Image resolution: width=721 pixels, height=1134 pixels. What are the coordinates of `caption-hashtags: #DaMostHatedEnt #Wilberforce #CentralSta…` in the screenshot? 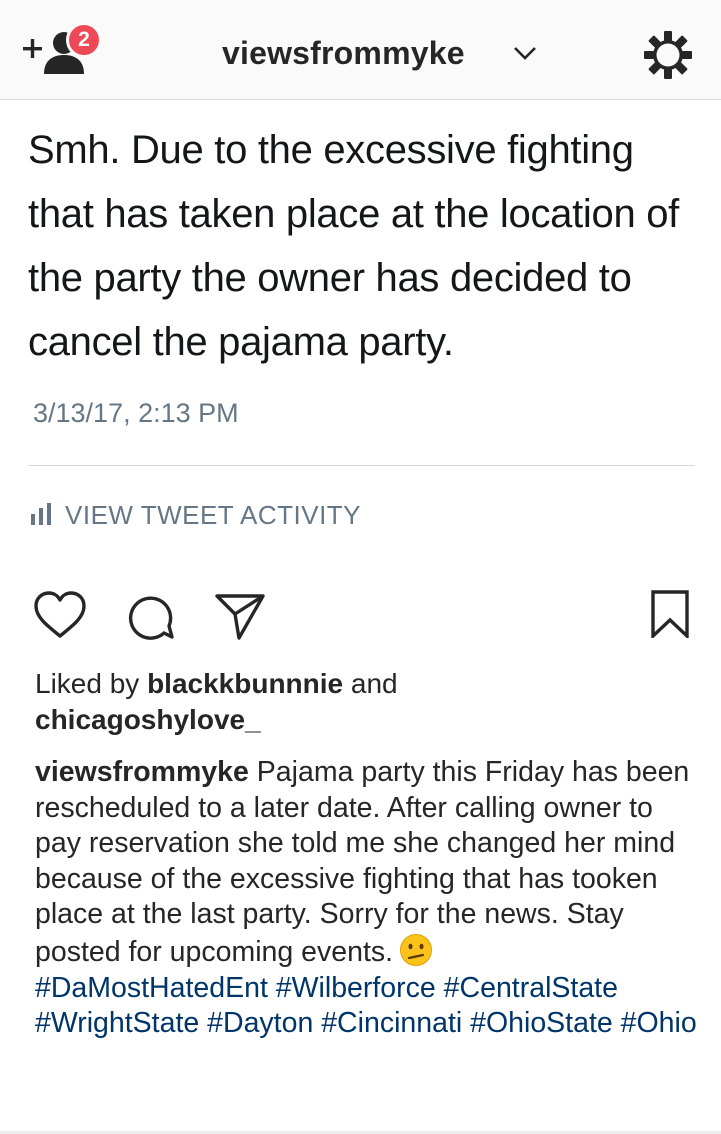 It's located at (366, 1006).